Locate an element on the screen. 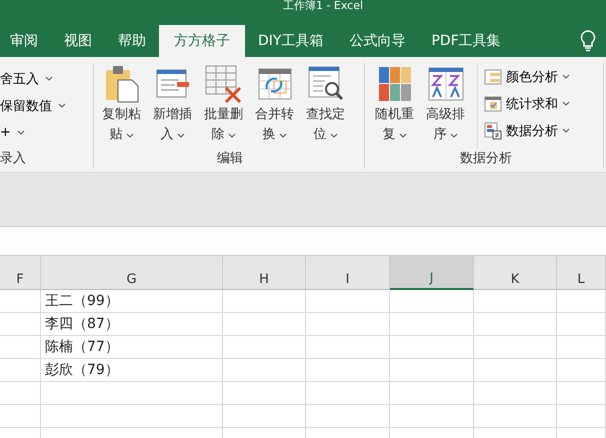  ribbon-tab: 审阅 is located at coordinates (25, 41).